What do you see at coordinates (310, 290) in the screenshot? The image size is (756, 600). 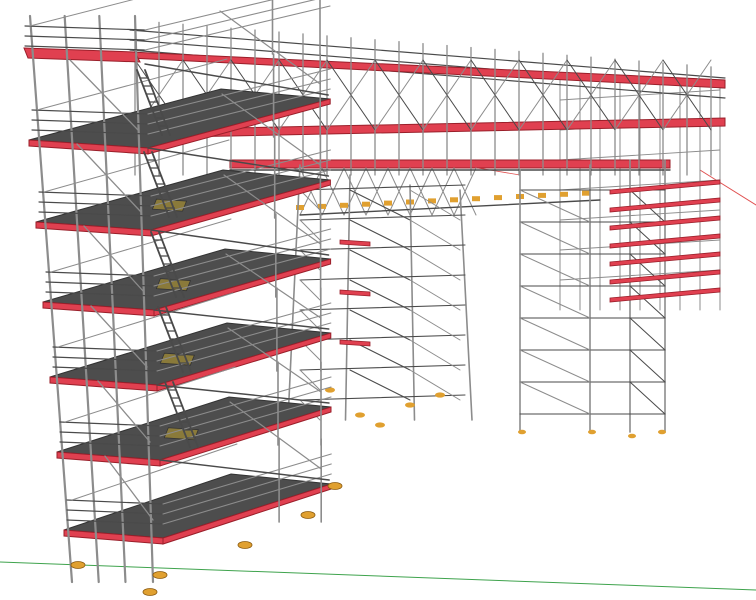 I see `mid-transom` at bounding box center [310, 290].